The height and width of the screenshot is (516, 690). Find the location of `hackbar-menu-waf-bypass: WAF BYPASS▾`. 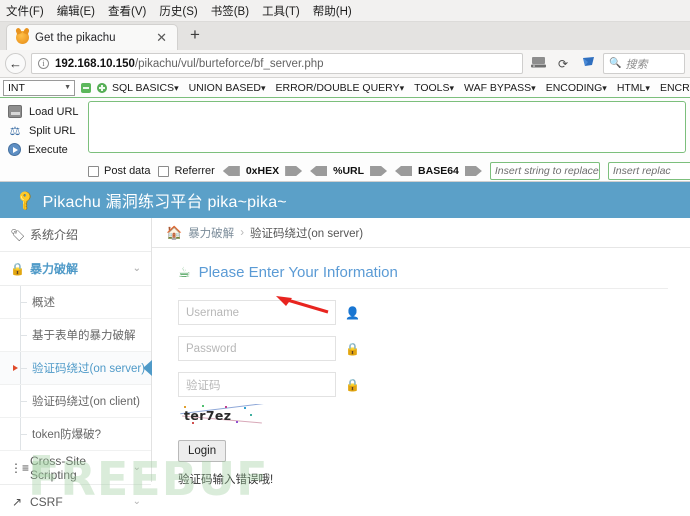

hackbar-menu-waf-bypass: WAF BYPASS▾ is located at coordinates (500, 88).